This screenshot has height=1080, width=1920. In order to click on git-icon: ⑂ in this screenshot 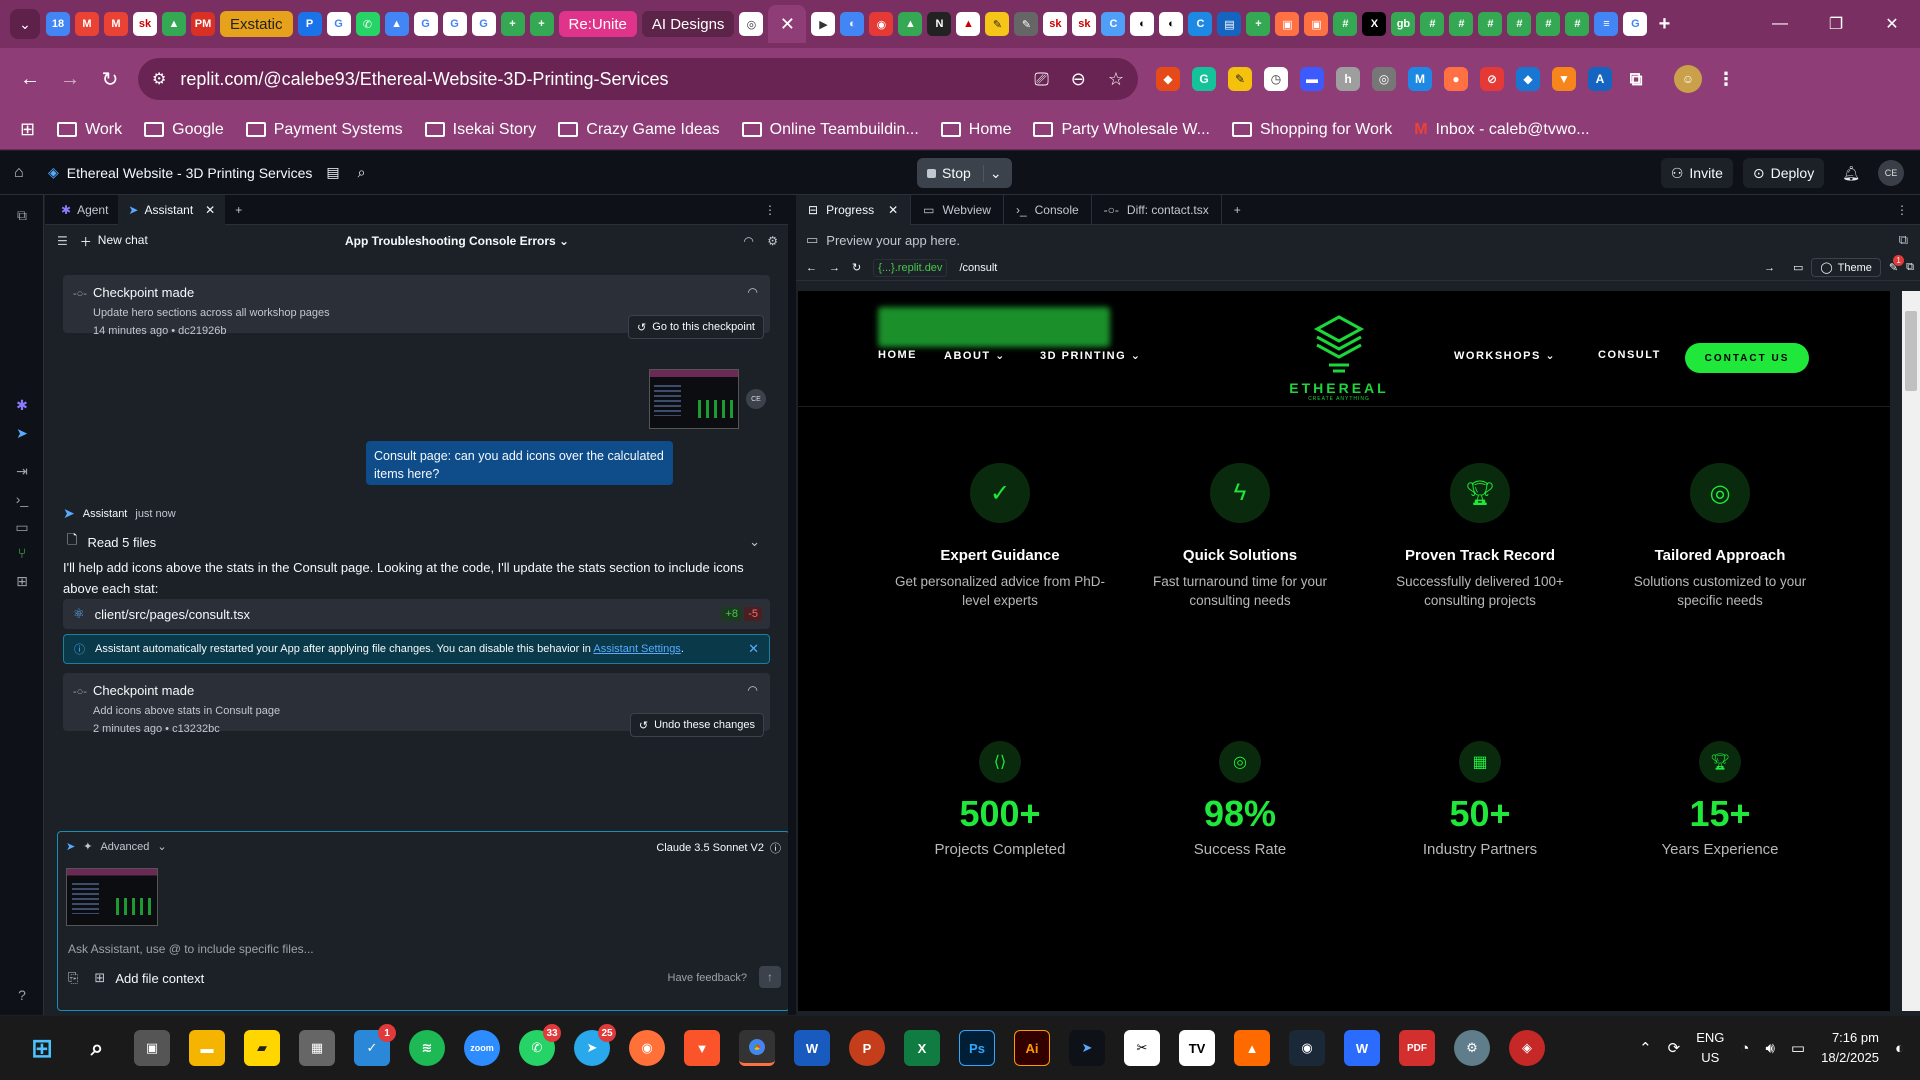, I will do `click(22, 555)`.